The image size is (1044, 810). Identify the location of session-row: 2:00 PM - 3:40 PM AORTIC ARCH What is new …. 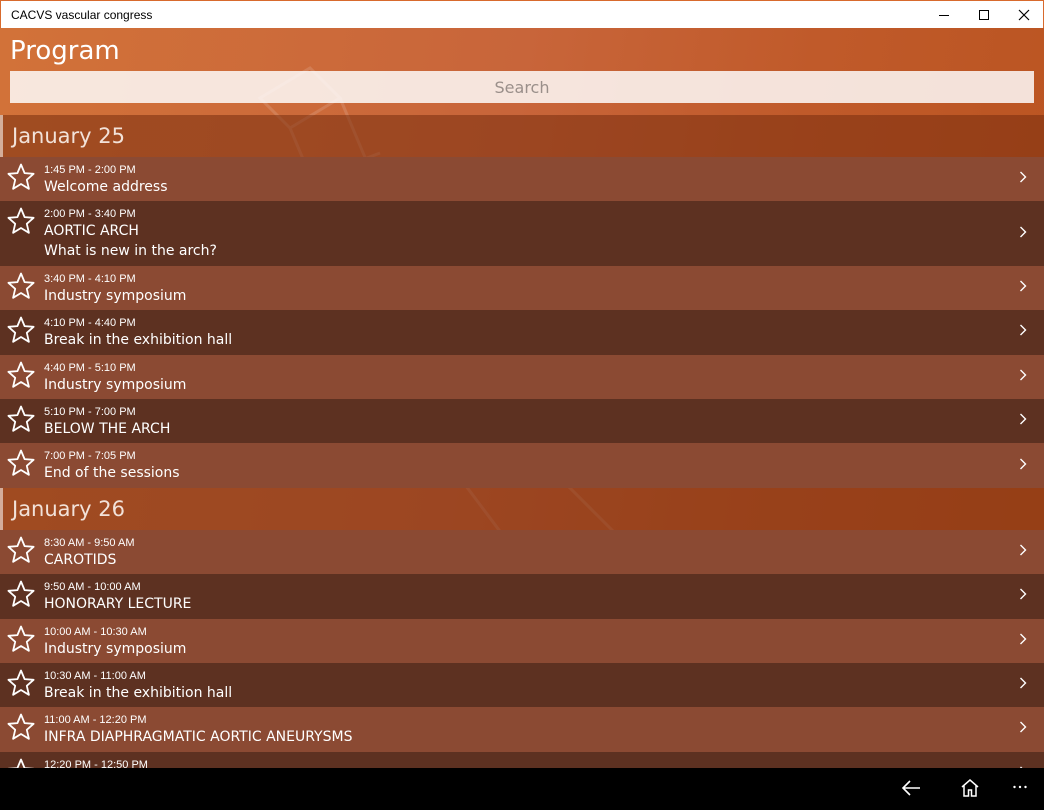
(522, 233).